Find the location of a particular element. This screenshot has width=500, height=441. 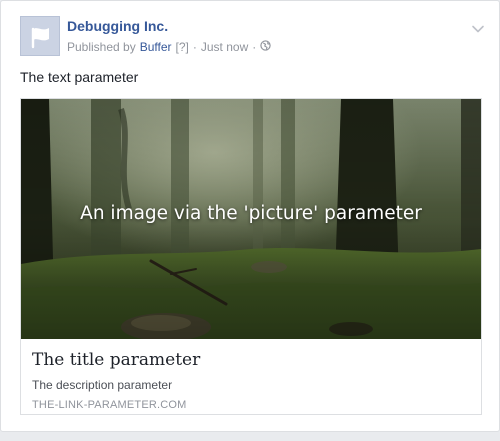

published-by-label: Published by is located at coordinates (101, 47).